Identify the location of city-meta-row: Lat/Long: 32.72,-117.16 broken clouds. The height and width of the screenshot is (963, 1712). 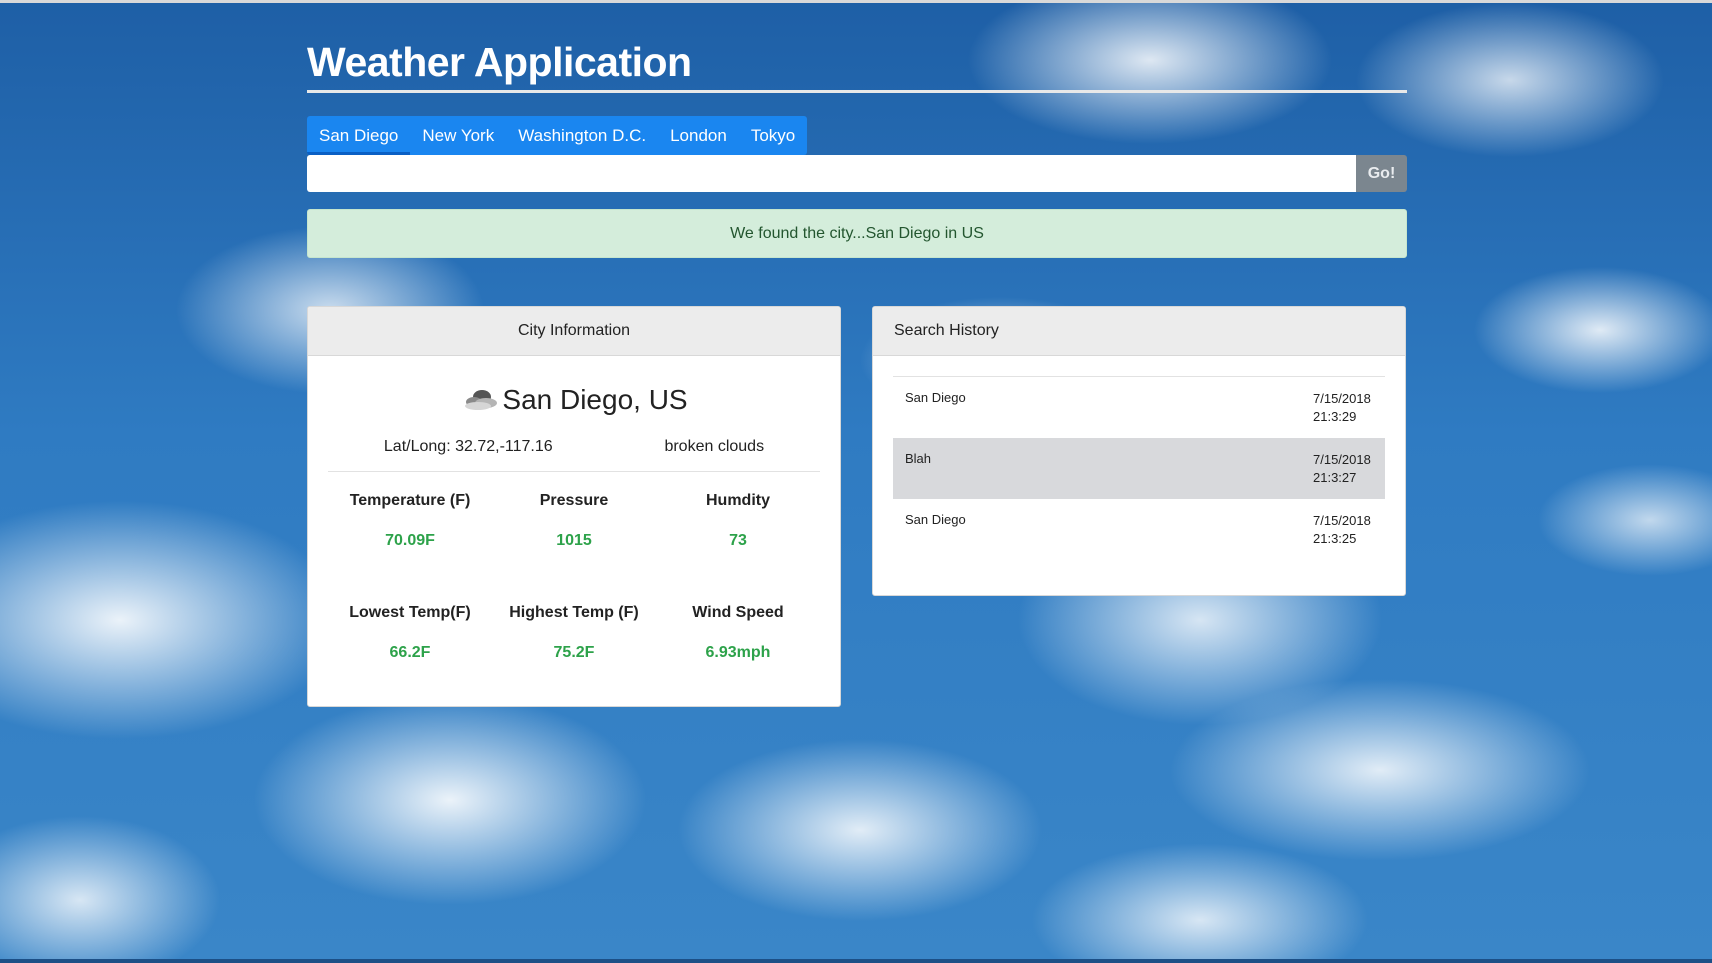
(574, 455).